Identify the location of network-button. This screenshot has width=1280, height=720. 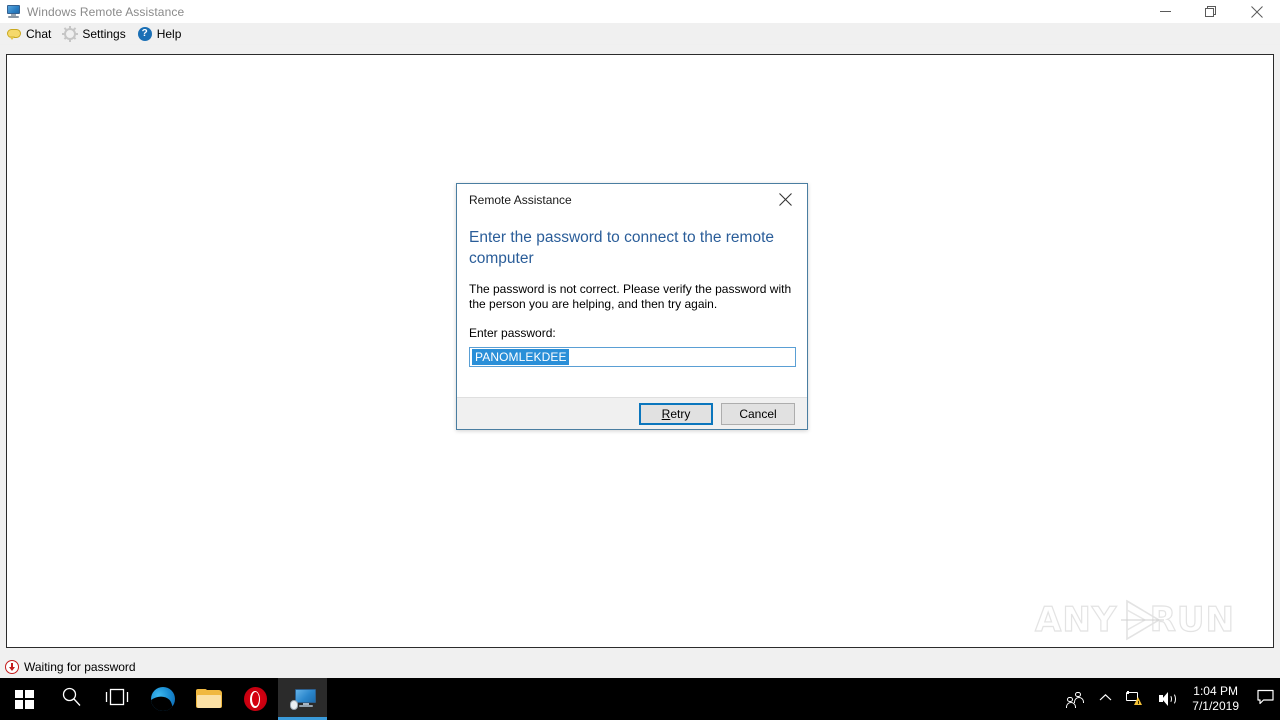
(1135, 699).